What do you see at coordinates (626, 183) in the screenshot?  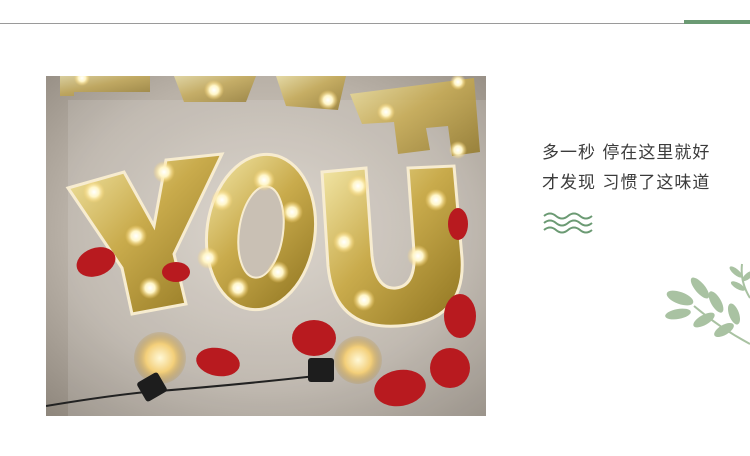 I see `tagline-line-2: 才发现 习惯了这味道` at bounding box center [626, 183].